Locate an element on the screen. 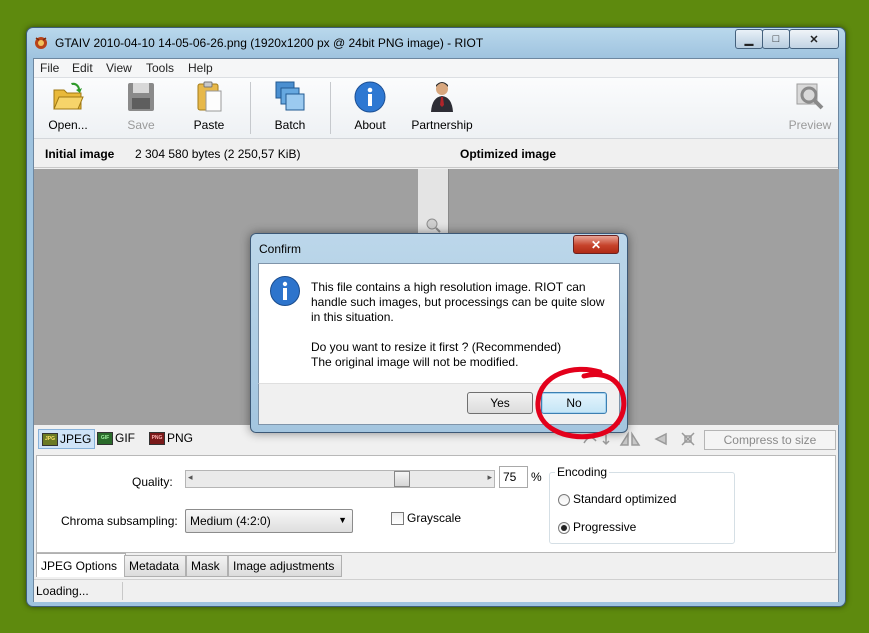 This screenshot has height=633, width=869. chroma-subsampling-label: Chroma subsampling: is located at coordinates (119, 521).